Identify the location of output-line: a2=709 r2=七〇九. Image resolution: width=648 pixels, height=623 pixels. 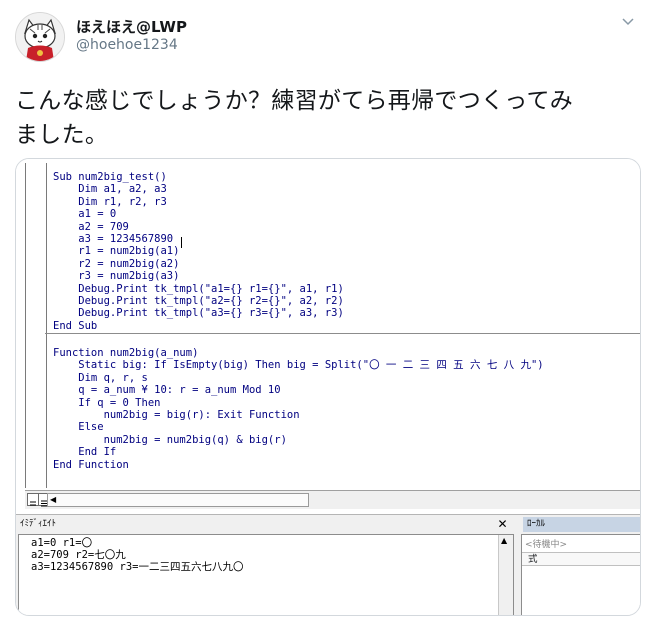
(78, 555).